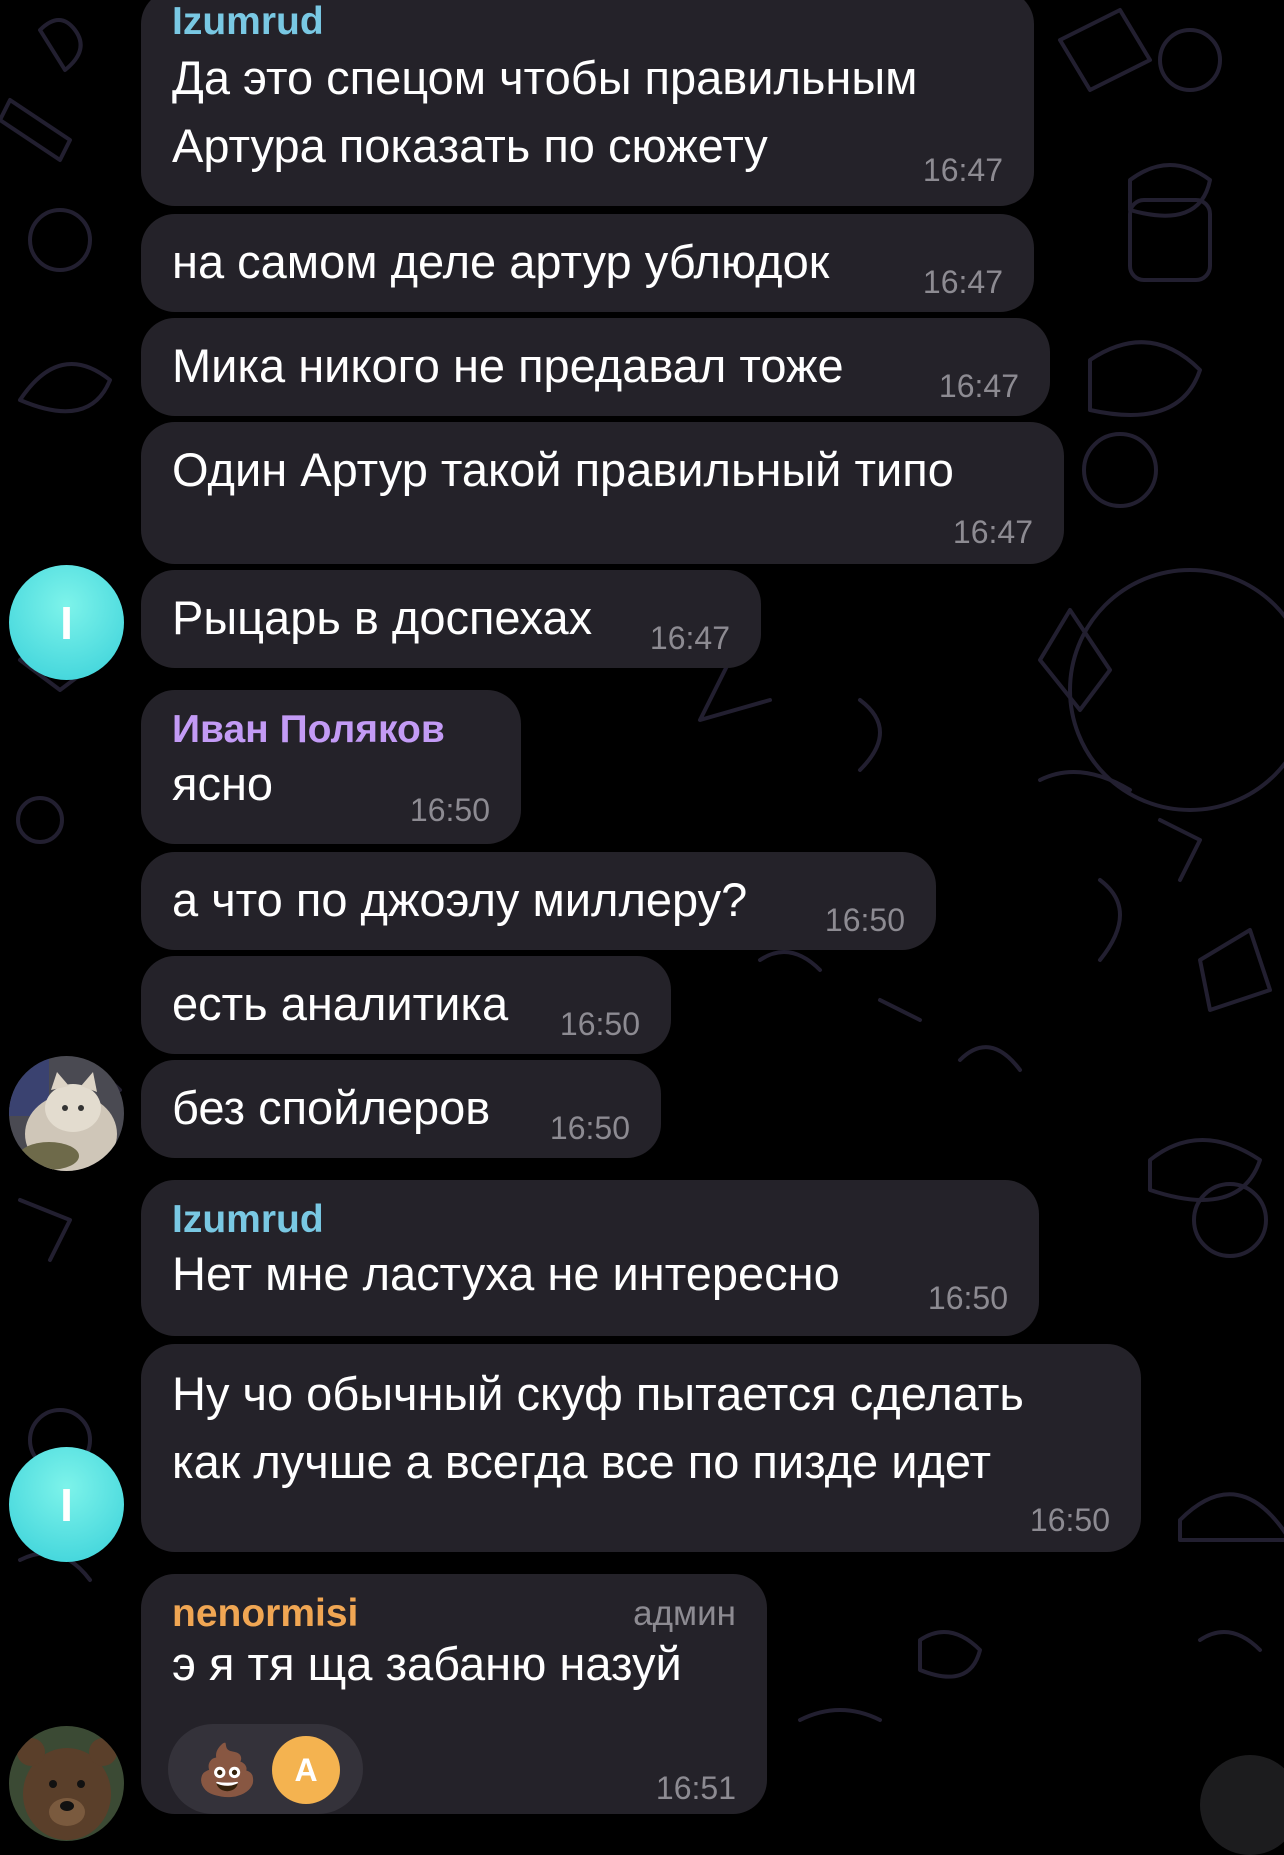 The width and height of the screenshot is (1284, 1855). Describe the element at coordinates (582, 1461) in the screenshot. I see `message-text: как лучше а всегда все по пизде идет` at that location.